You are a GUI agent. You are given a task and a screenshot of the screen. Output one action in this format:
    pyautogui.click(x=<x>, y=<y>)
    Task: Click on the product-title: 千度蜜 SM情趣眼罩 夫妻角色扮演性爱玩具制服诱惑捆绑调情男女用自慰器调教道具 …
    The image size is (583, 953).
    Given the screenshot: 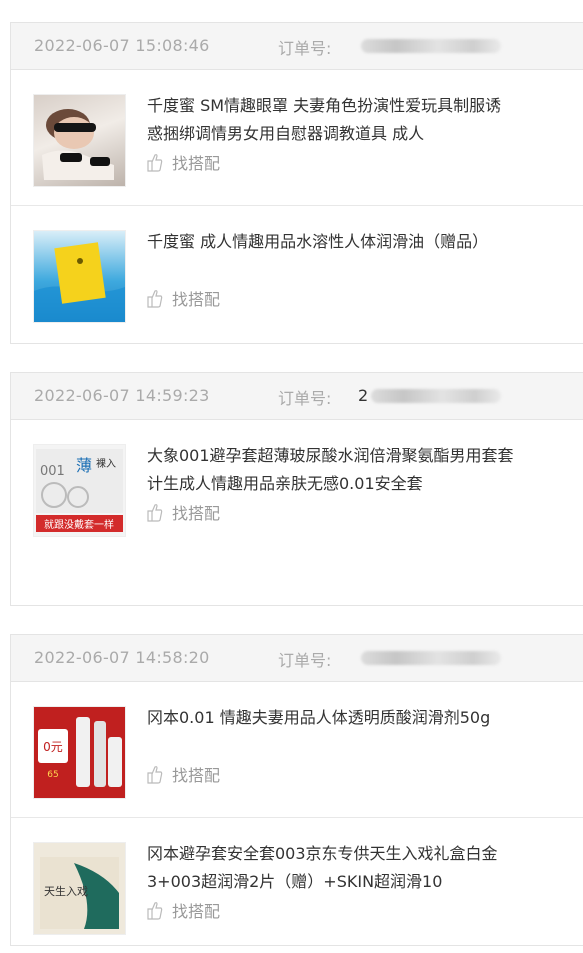 What is the action you would take?
    pyautogui.click(x=332, y=120)
    